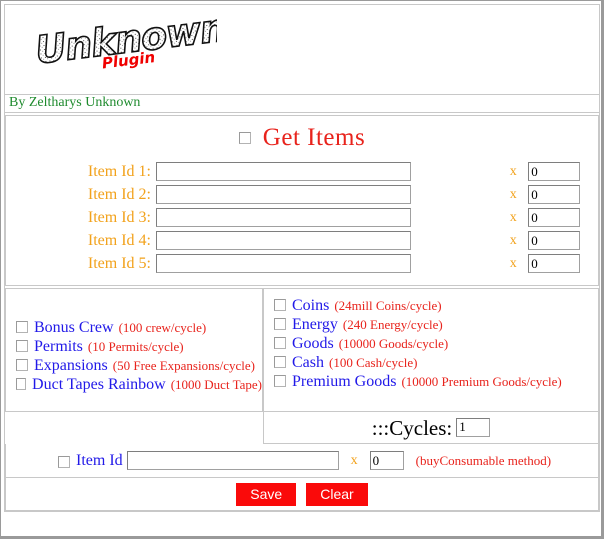 The height and width of the screenshot is (539, 604). What do you see at coordinates (266, 494) in the screenshot?
I see `save-button: Save` at bounding box center [266, 494].